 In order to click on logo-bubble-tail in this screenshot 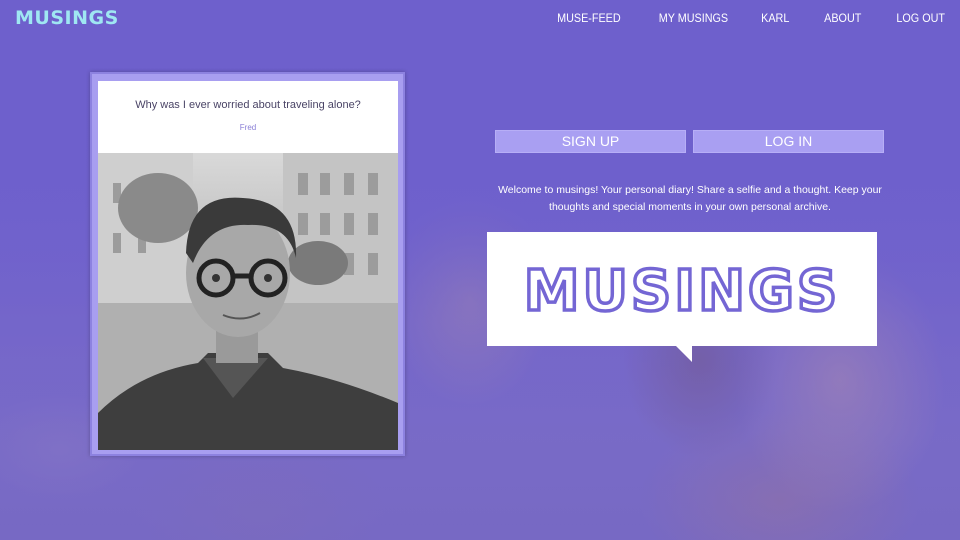, I will do `click(683, 353)`.